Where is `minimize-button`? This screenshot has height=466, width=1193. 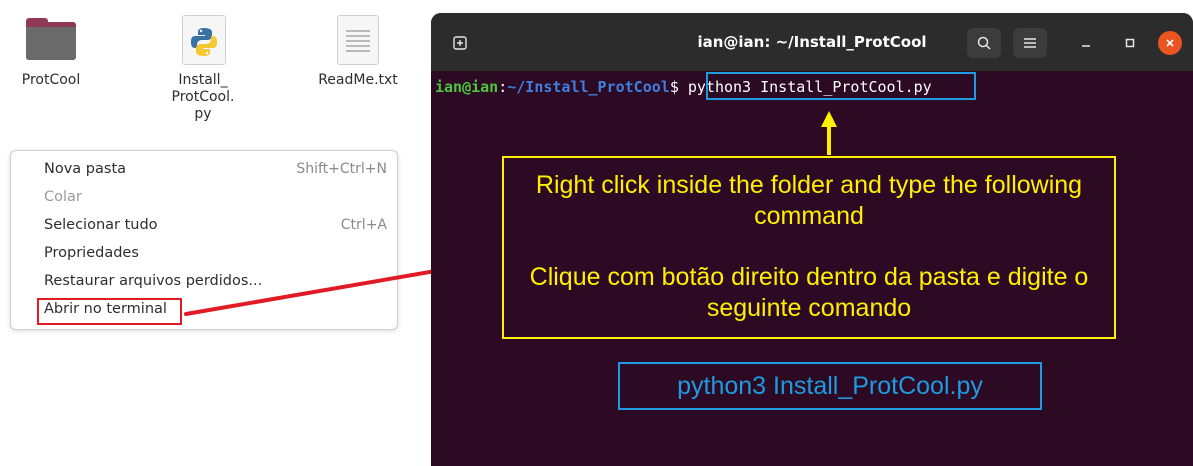
minimize-button is located at coordinates (1086, 43).